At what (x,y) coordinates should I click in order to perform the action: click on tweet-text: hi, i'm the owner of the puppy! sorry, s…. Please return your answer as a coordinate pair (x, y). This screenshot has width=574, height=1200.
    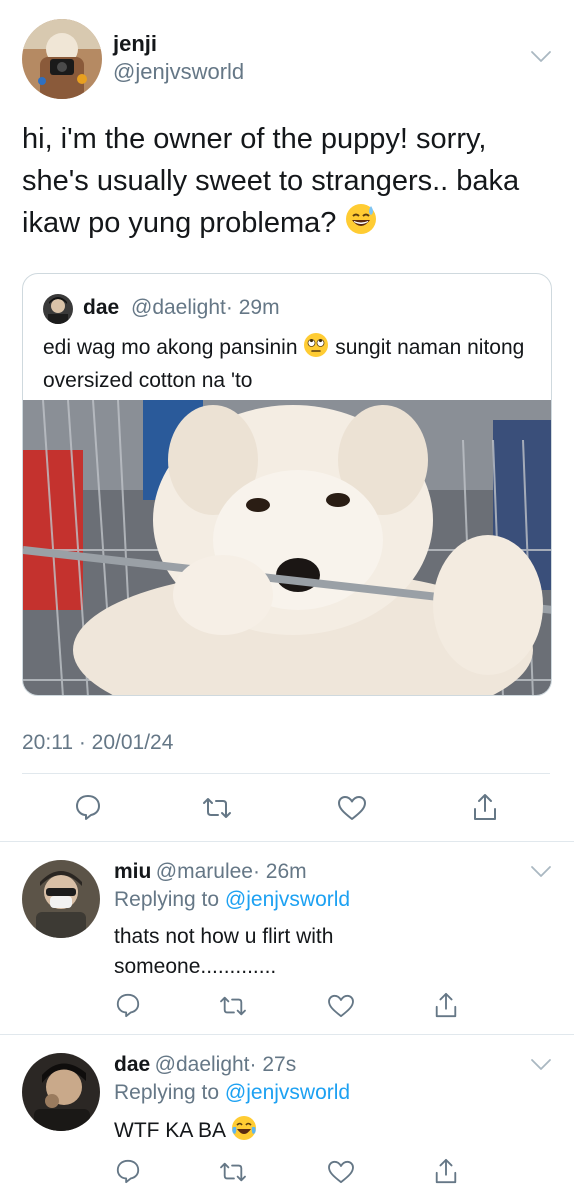
    Looking at the image, I should click on (289, 183).